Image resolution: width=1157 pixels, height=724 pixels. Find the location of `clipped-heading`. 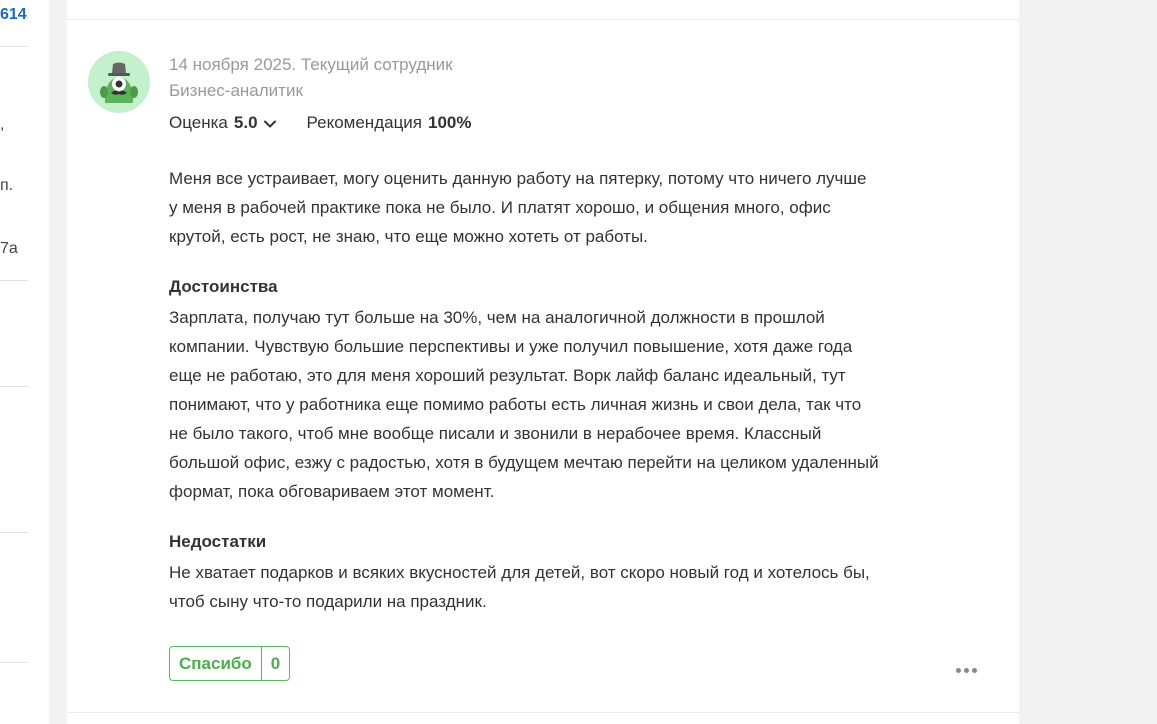

clipped-heading is located at coordinates (269, 1).